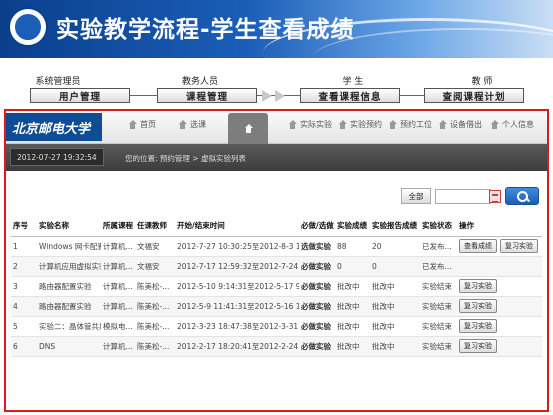 This screenshot has width=553, height=415. I want to click on filter-all-button: 全部, so click(416, 196).